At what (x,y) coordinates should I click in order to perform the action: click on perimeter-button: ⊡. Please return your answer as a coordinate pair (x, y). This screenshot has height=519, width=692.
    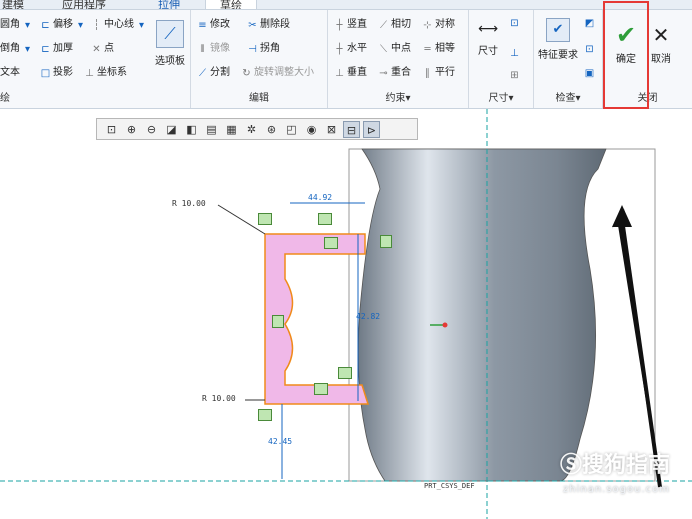
    Looking at the image, I should click on (514, 23).